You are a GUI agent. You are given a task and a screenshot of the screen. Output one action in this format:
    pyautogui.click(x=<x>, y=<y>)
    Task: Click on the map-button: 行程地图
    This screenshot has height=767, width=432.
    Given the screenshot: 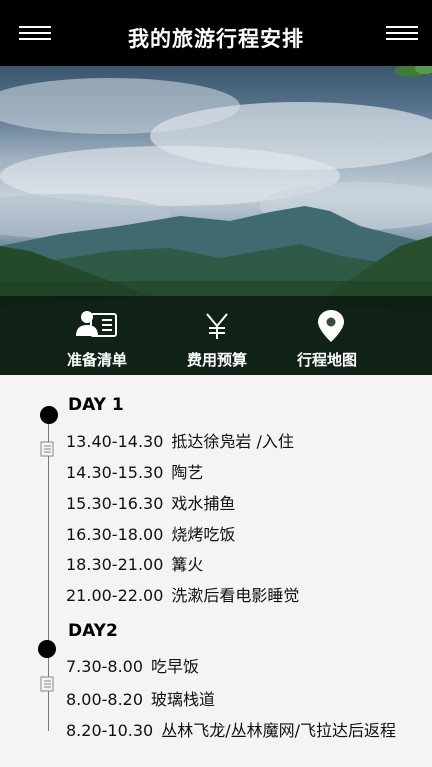 What is the action you would take?
    pyautogui.click(x=327, y=335)
    